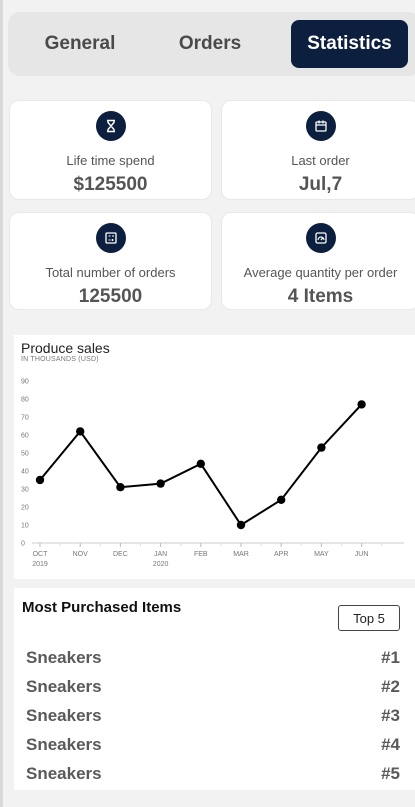  What do you see at coordinates (25, 454) in the screenshot?
I see `y-tick-label: 50` at bounding box center [25, 454].